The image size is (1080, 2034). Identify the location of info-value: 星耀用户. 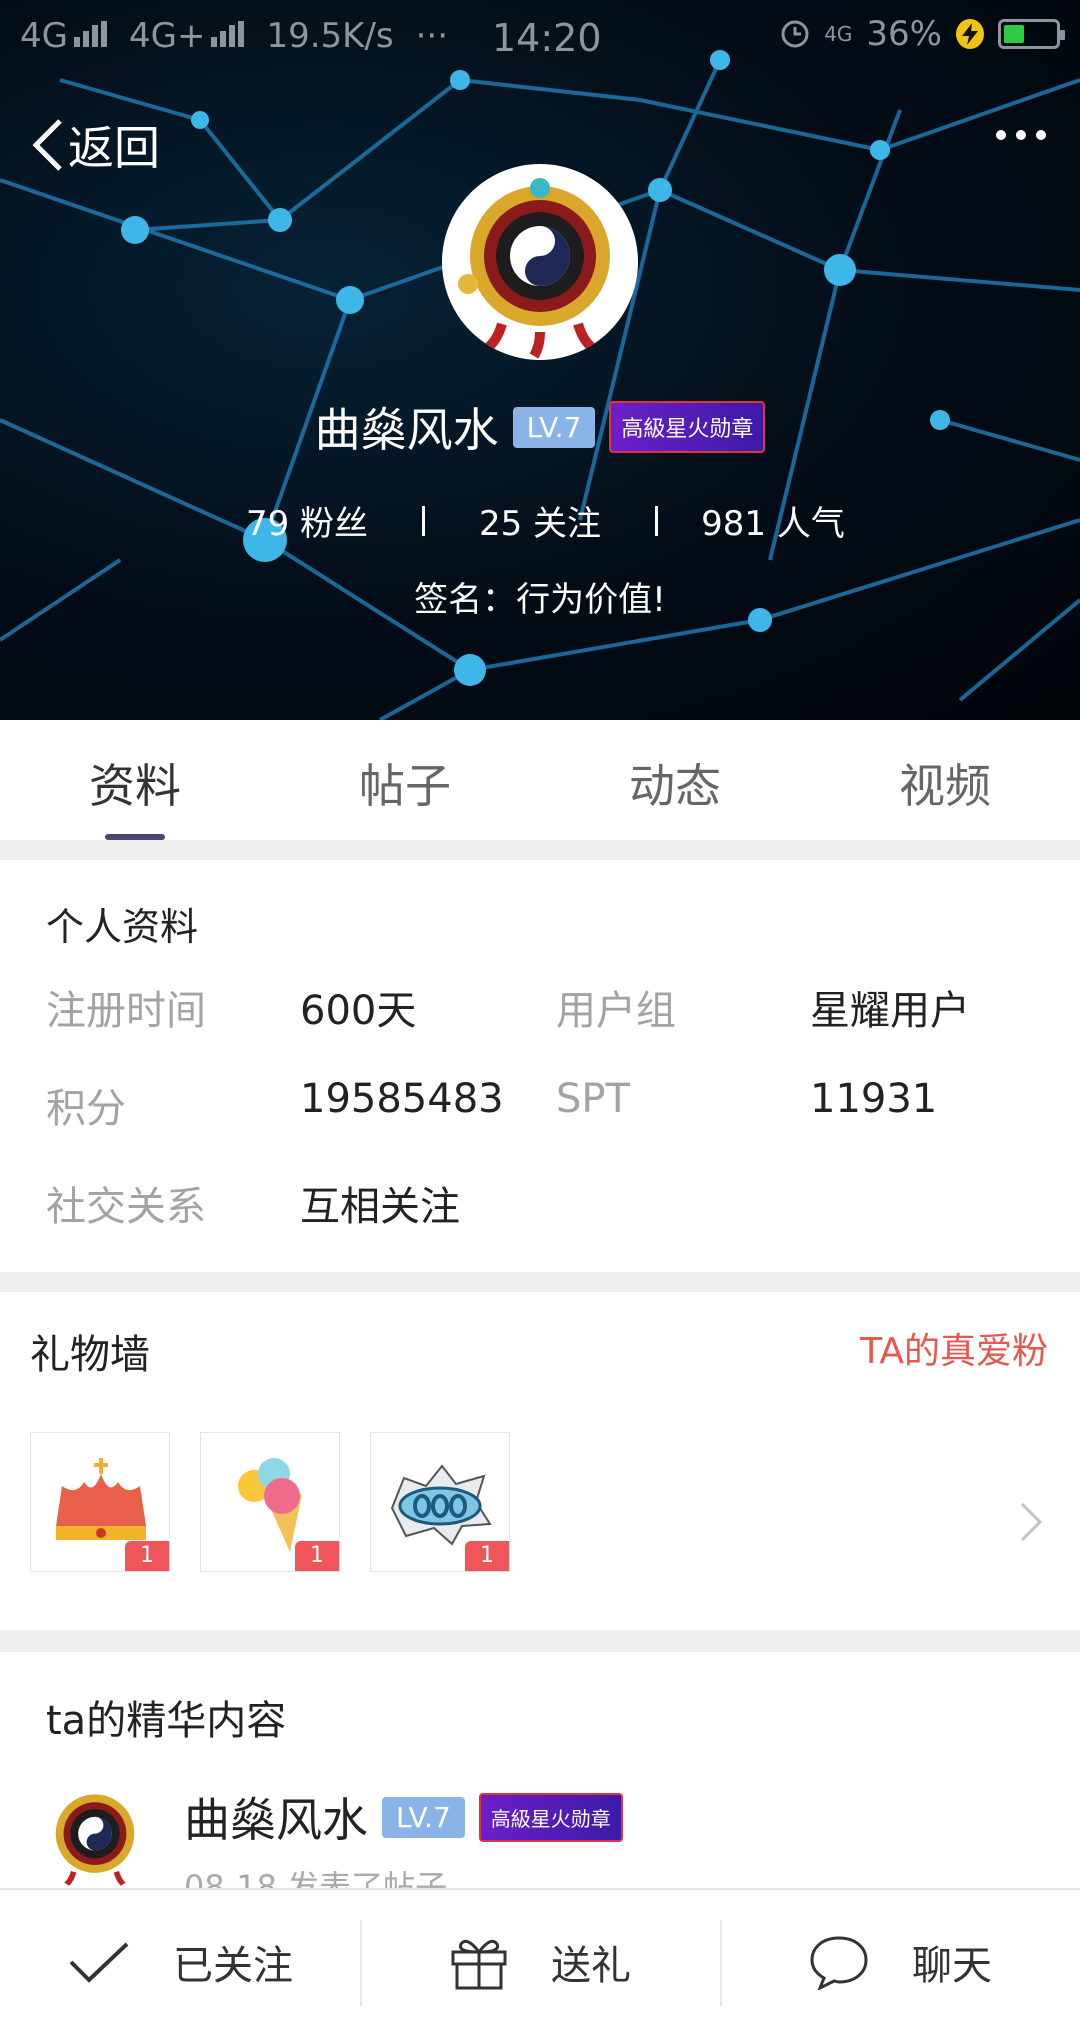
(890, 1011).